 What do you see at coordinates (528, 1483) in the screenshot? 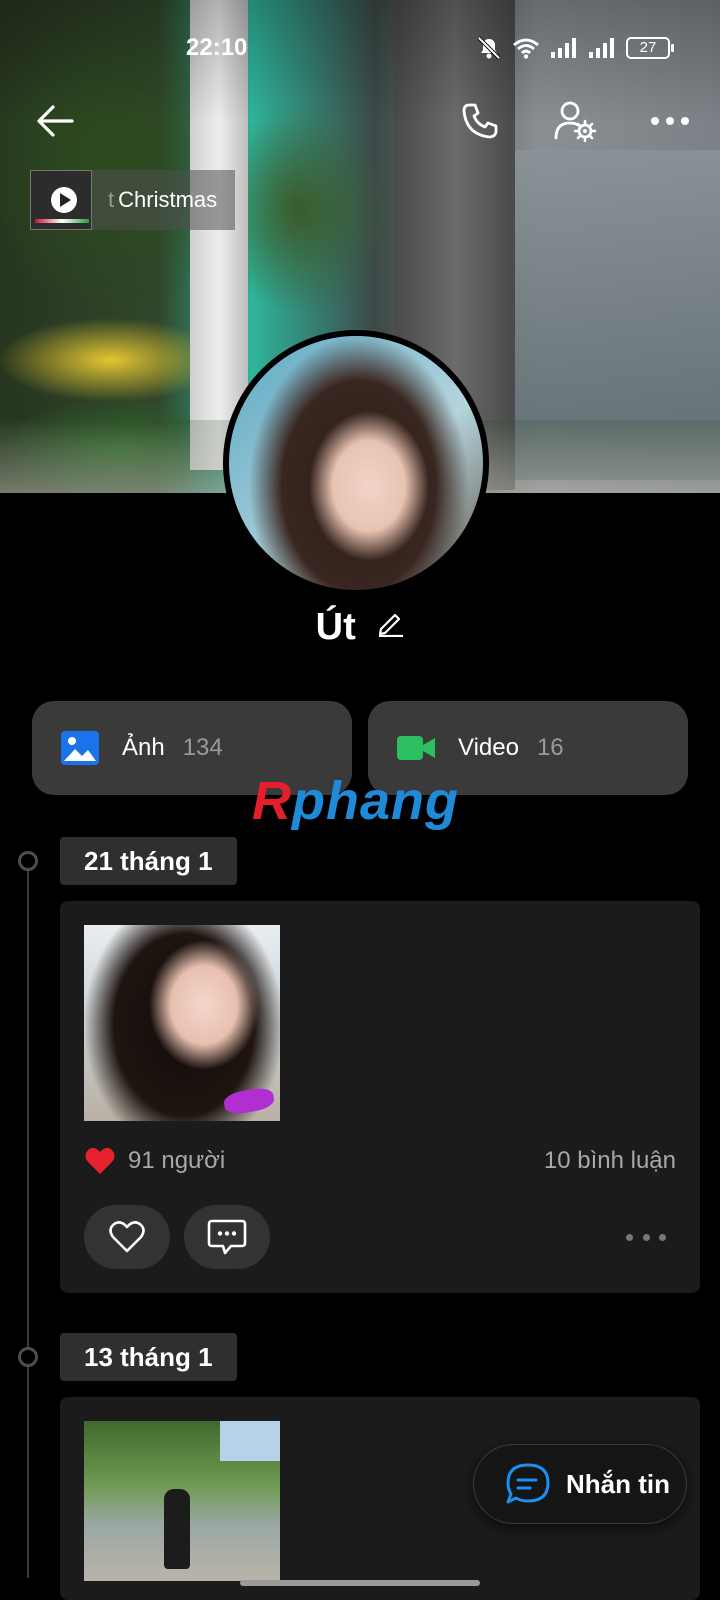
I see `chat-icon` at bounding box center [528, 1483].